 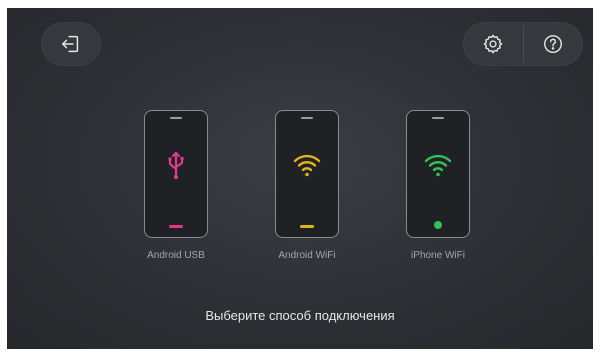 I want to click on device-label: iPhone WiFi, so click(x=438, y=255).